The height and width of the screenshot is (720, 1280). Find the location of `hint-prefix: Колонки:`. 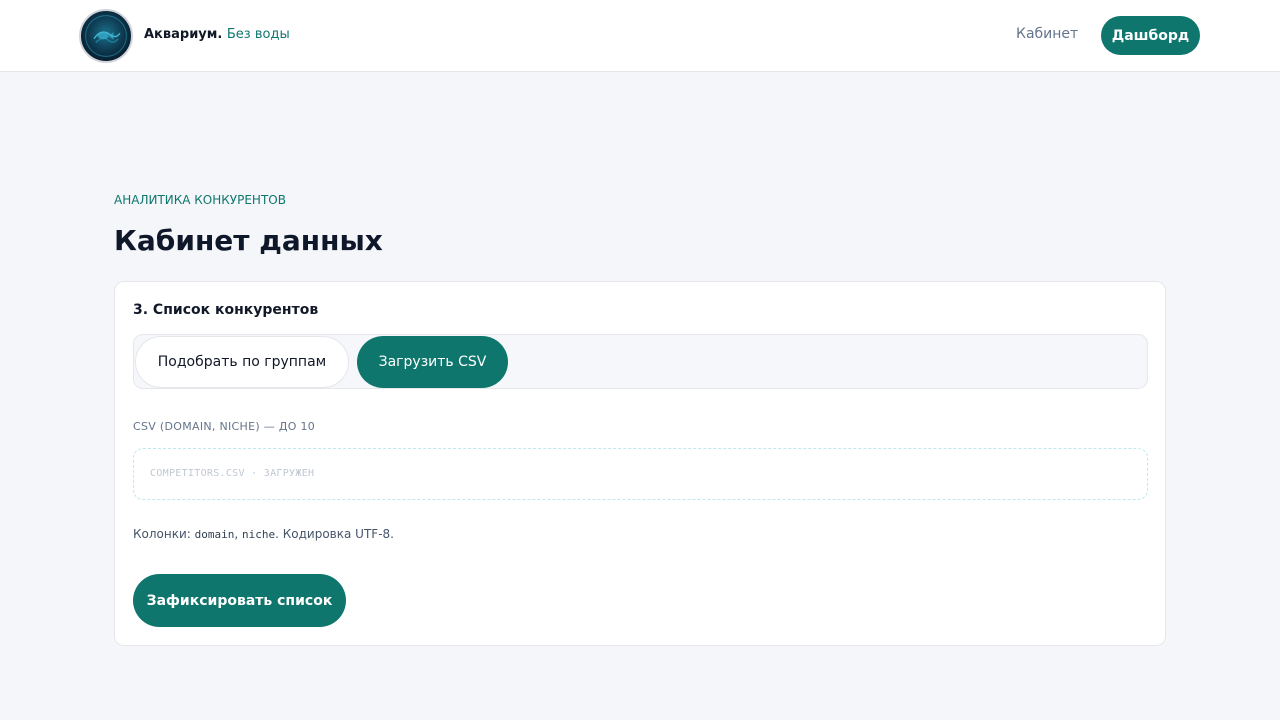

hint-prefix: Колонки: is located at coordinates (164, 534).